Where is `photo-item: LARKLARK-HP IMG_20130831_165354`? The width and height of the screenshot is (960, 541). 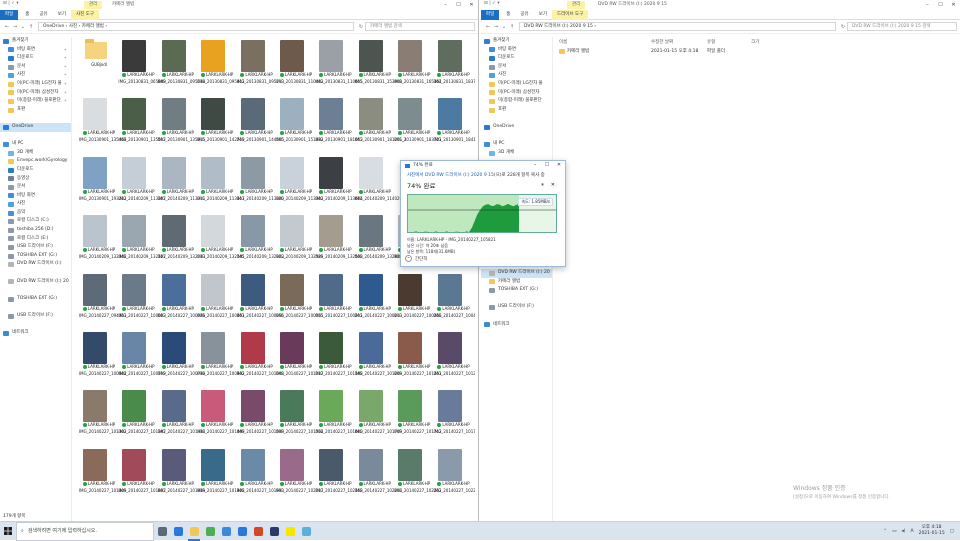
photo-item: LARKLARK-HP IMG_20130831_165354 is located at coordinates (417, 66).